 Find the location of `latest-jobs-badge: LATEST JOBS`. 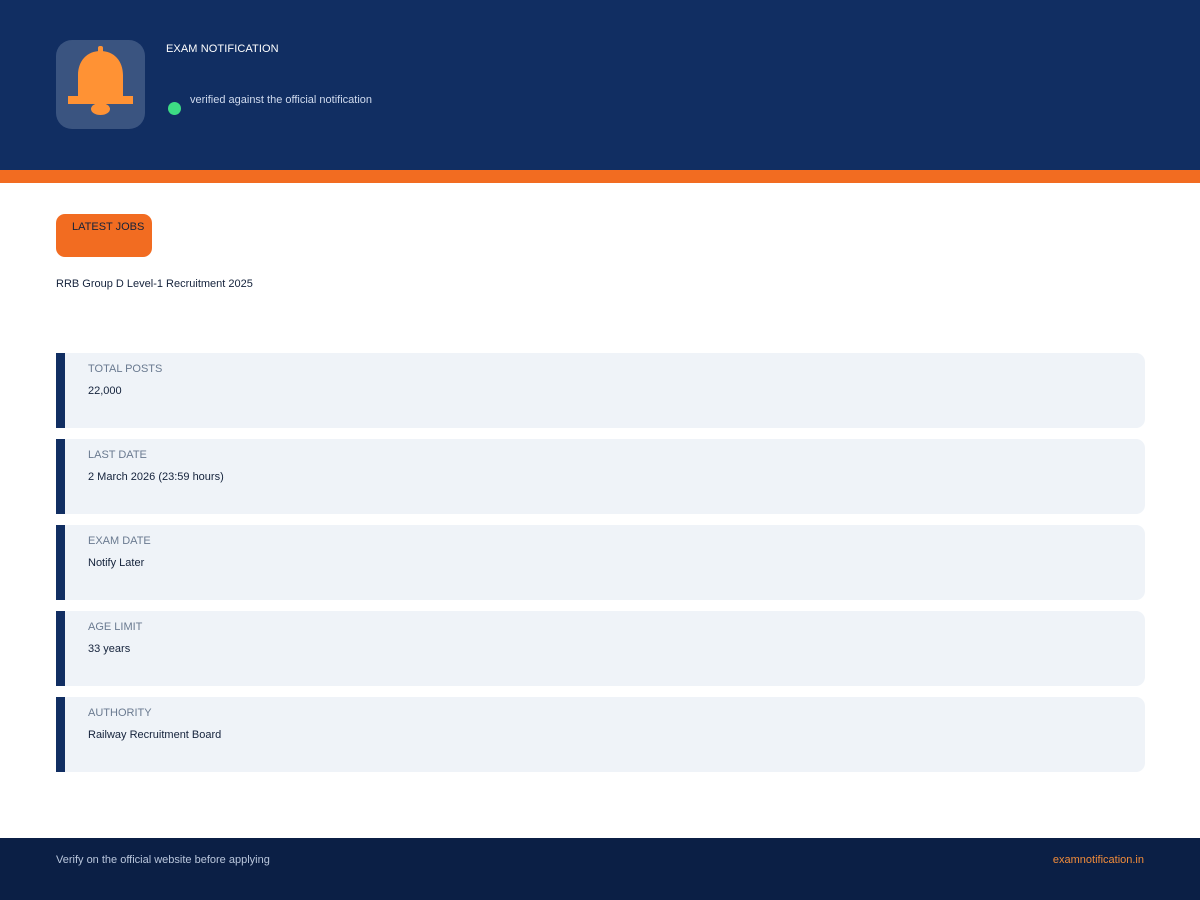

latest-jobs-badge: LATEST JOBS is located at coordinates (104, 235).